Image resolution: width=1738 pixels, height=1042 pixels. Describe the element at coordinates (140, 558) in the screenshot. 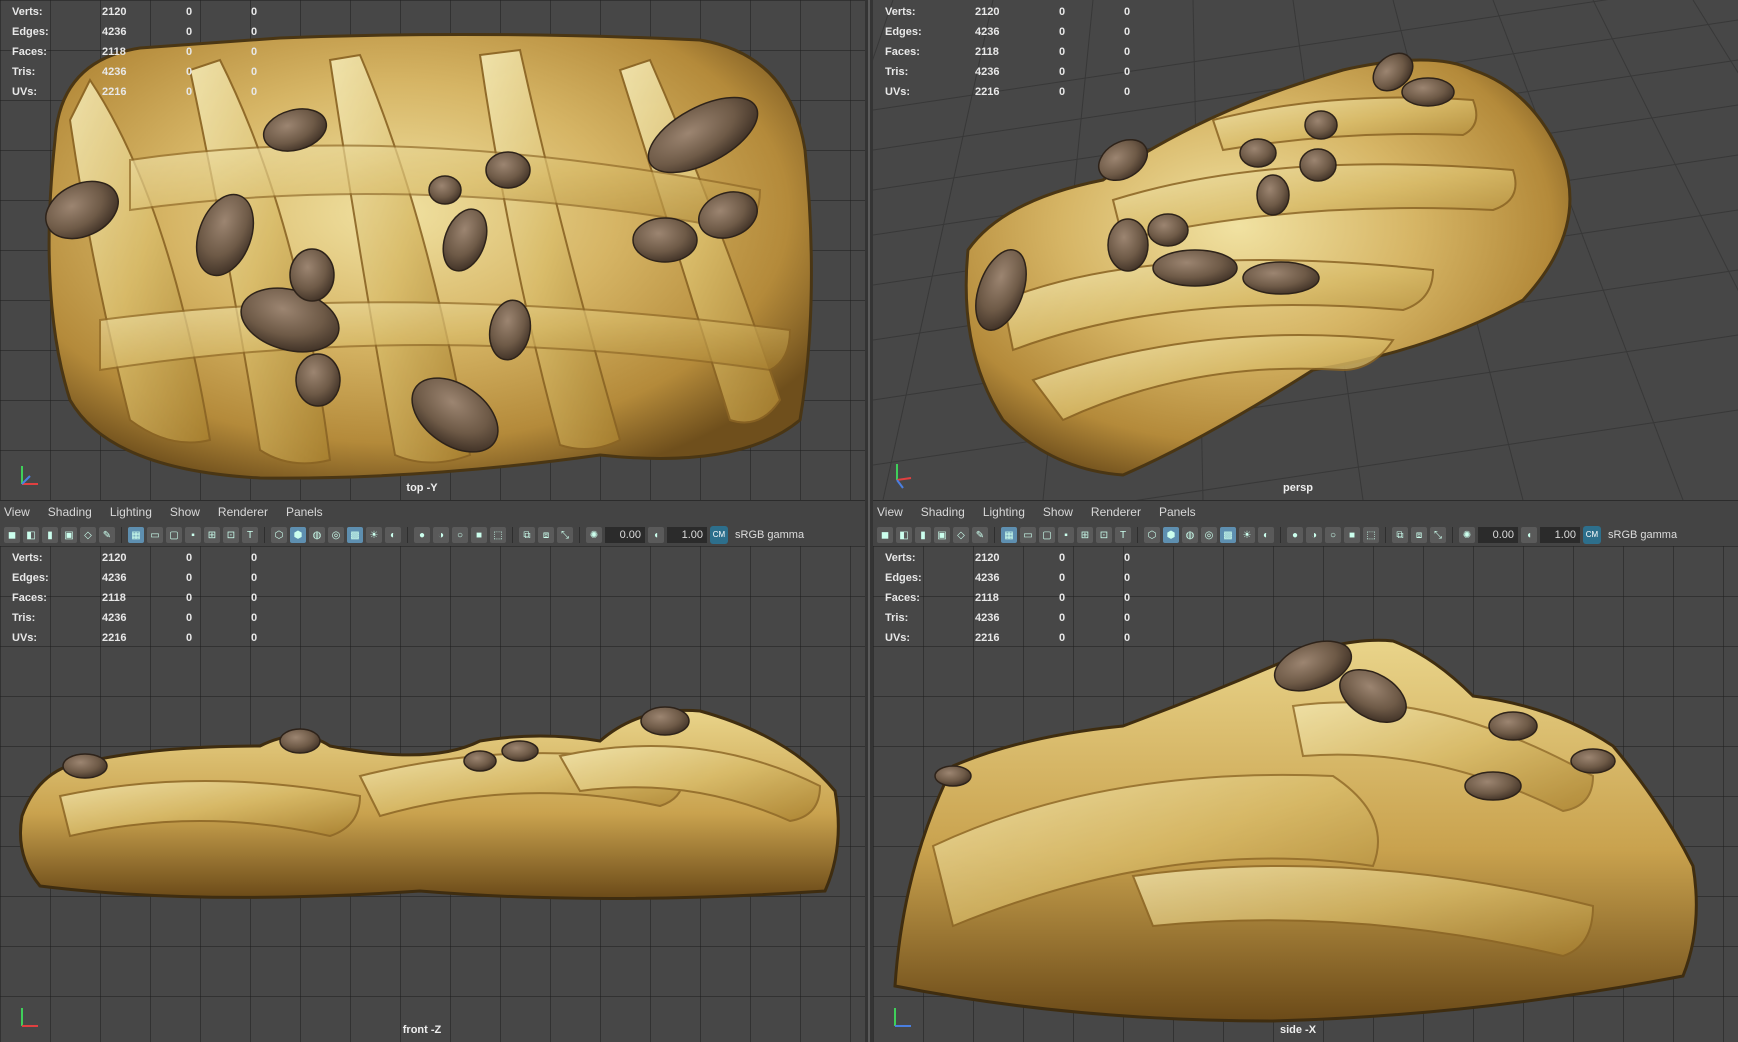

I see `hud-row-verts: Verts: 2120 0 0` at that location.